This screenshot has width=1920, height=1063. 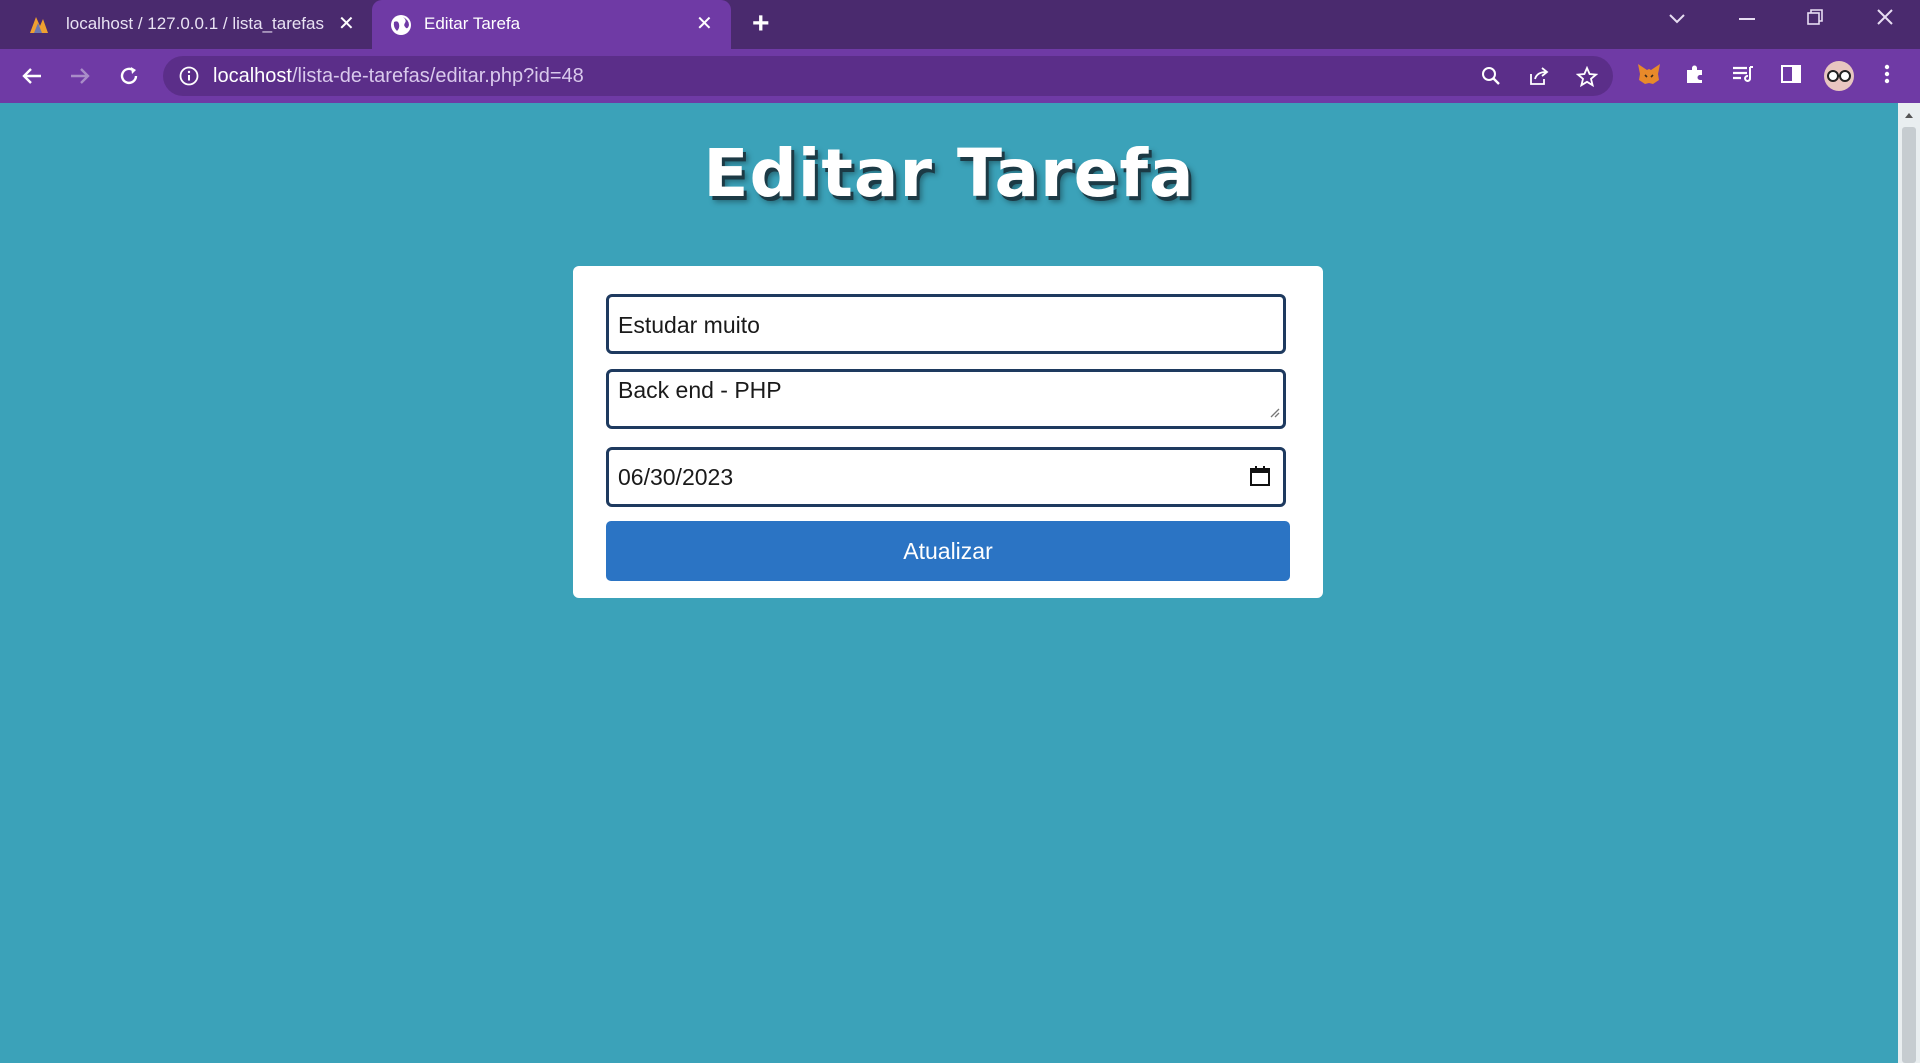 What do you see at coordinates (401, 27) in the screenshot?
I see `globe-icon` at bounding box center [401, 27].